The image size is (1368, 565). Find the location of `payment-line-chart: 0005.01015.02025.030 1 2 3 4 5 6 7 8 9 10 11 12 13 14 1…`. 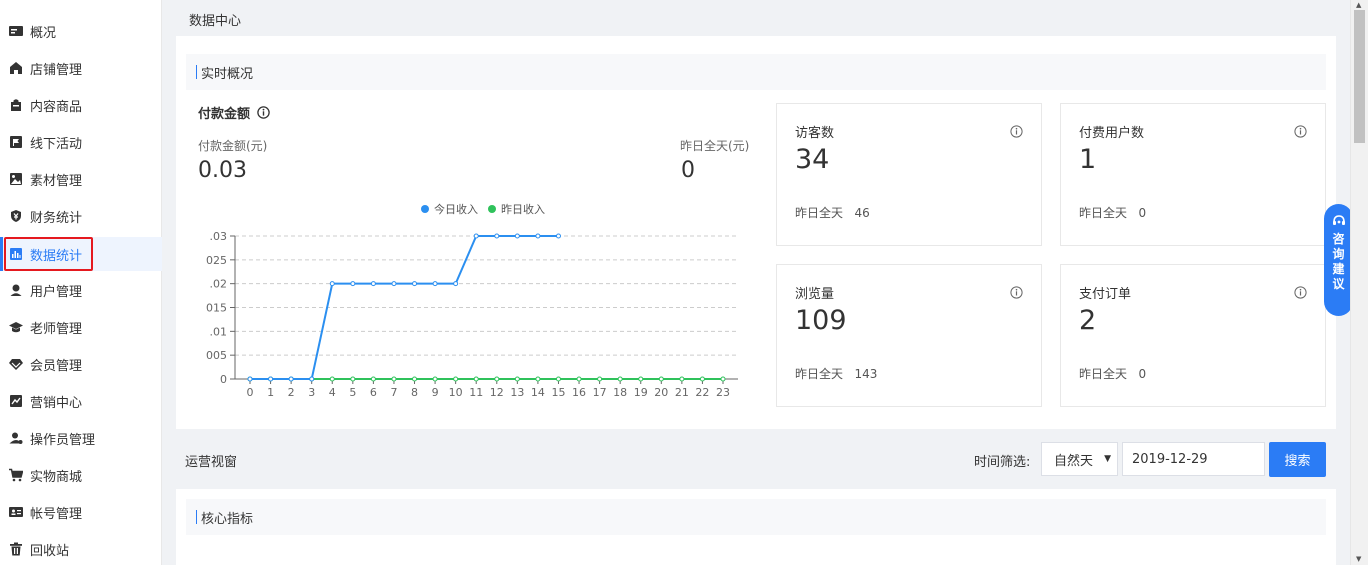

payment-line-chart: 0005.01015.02025.030 1 2 3 4 5 6 7 8 9 10 11 12 13 14 1… is located at coordinates (472, 300).